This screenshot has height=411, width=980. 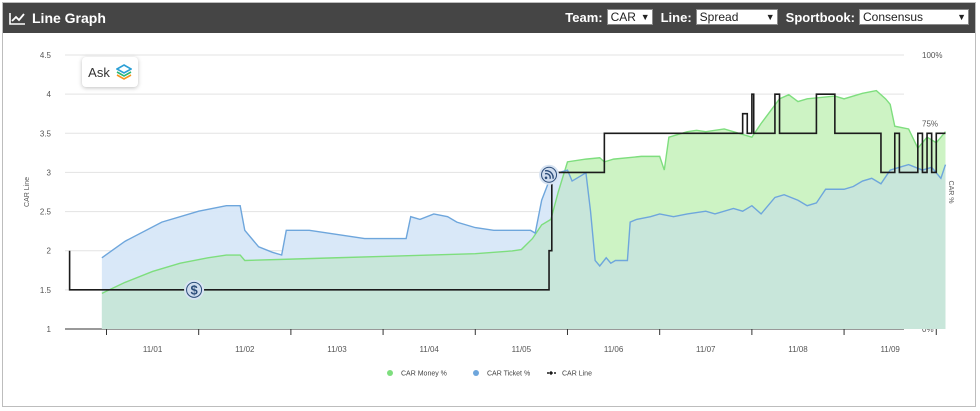 What do you see at coordinates (798, 349) in the screenshot?
I see `x-tick-label: 11/08` at bounding box center [798, 349].